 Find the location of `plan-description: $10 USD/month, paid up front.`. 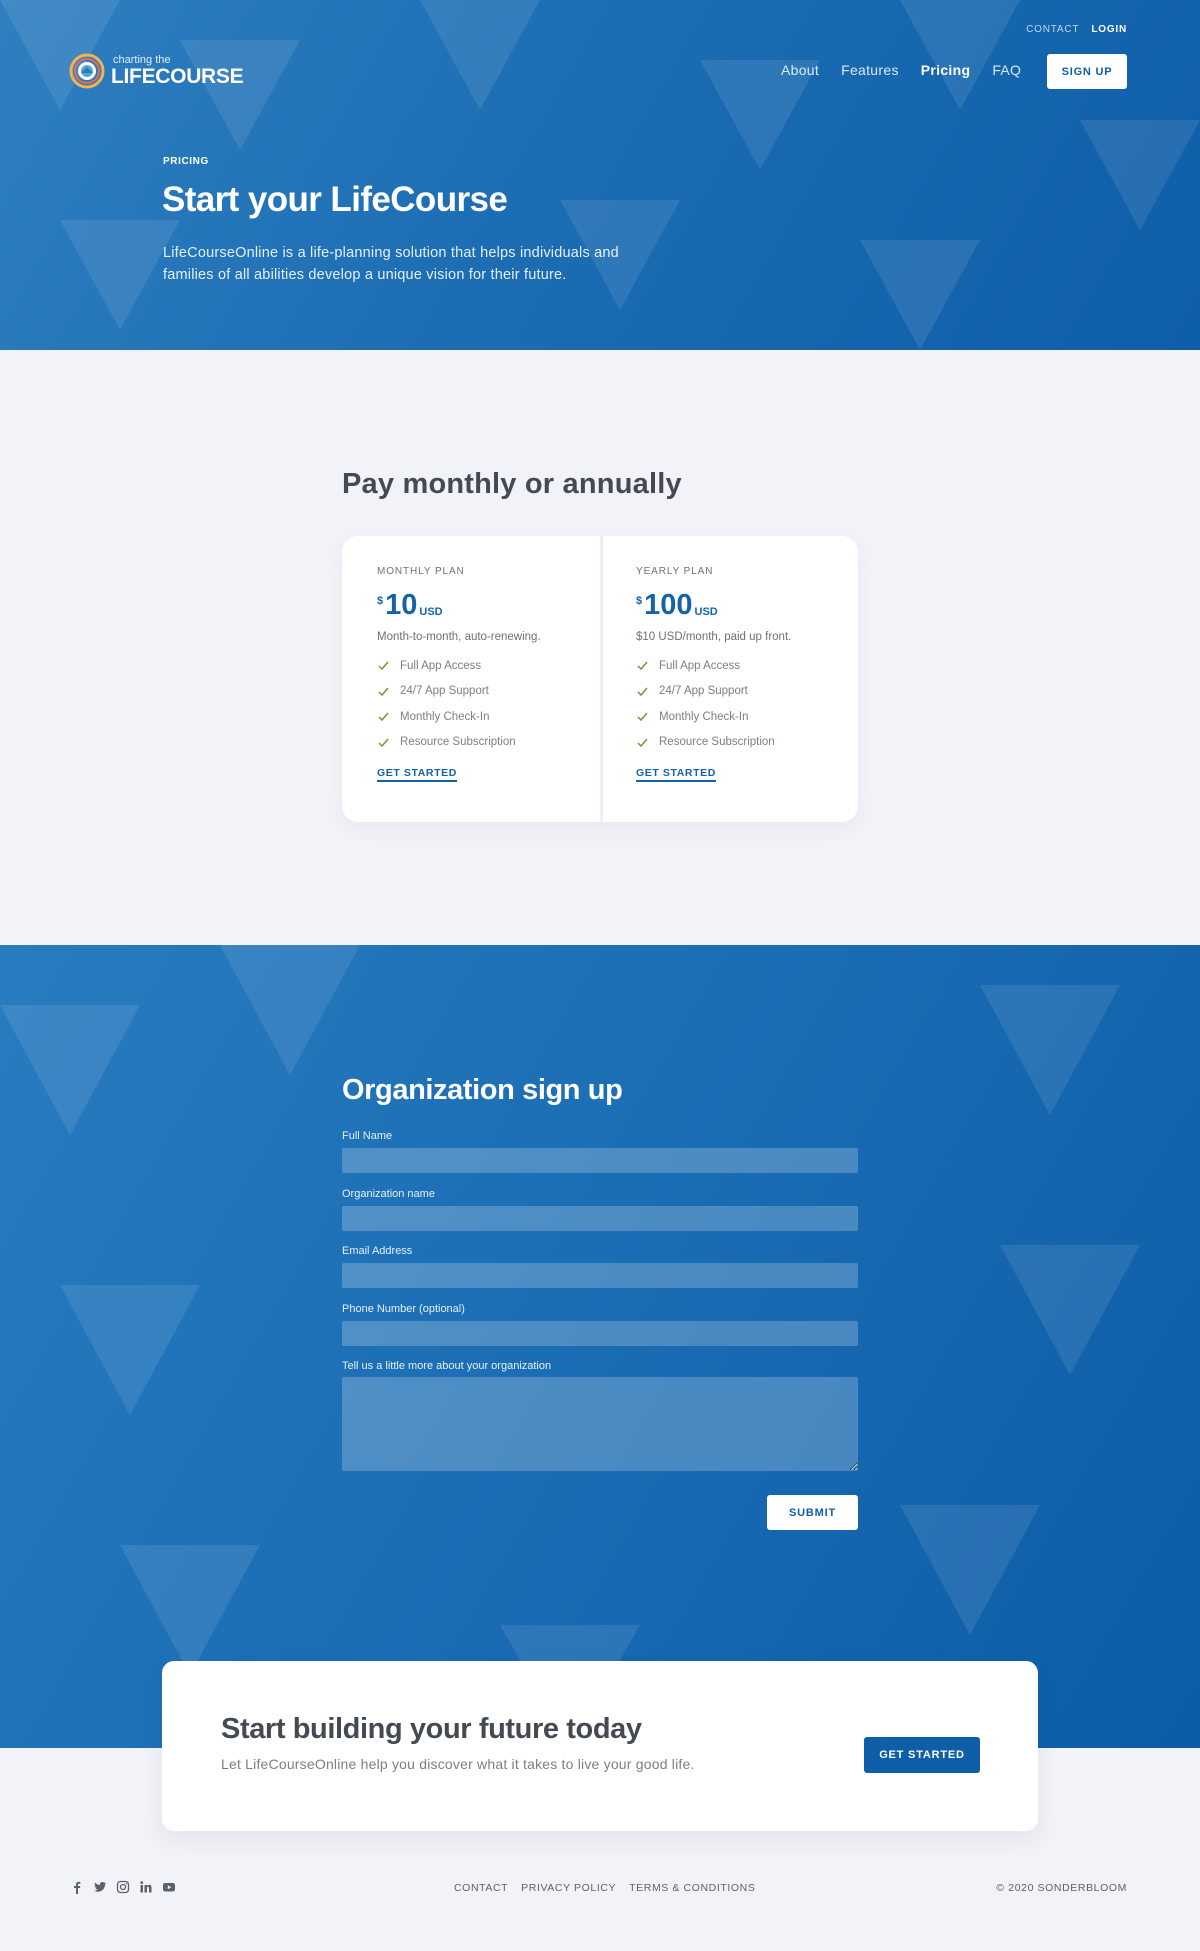

plan-description: $10 USD/month, paid up front. is located at coordinates (714, 637).